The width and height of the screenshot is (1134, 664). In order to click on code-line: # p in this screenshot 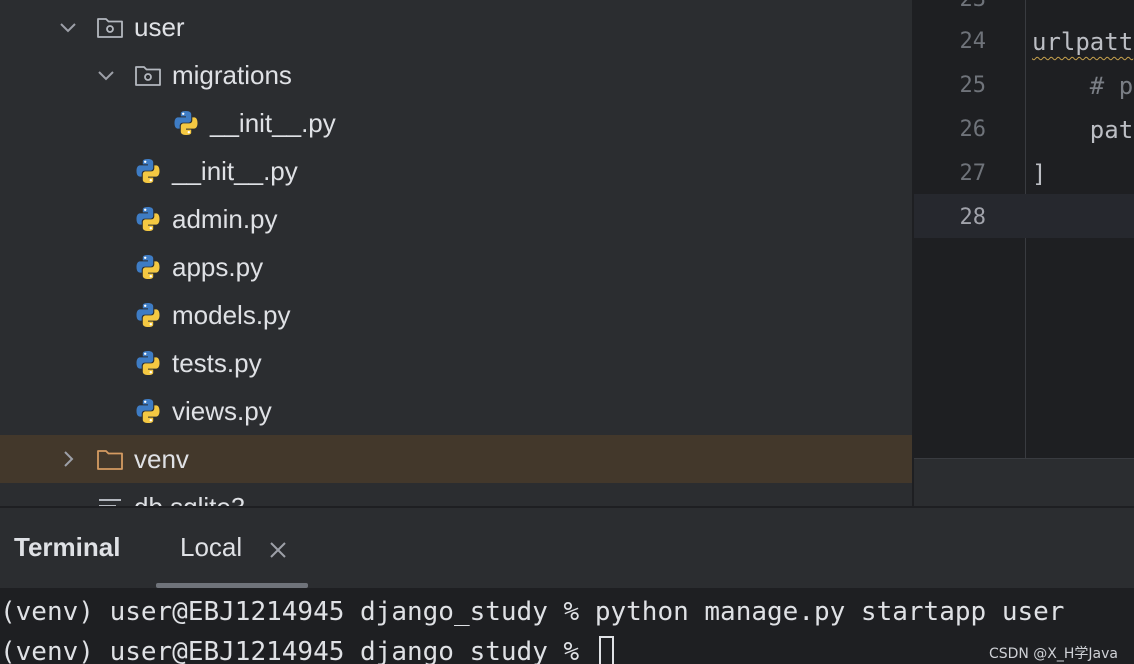, I will do `click(1082, 86)`.